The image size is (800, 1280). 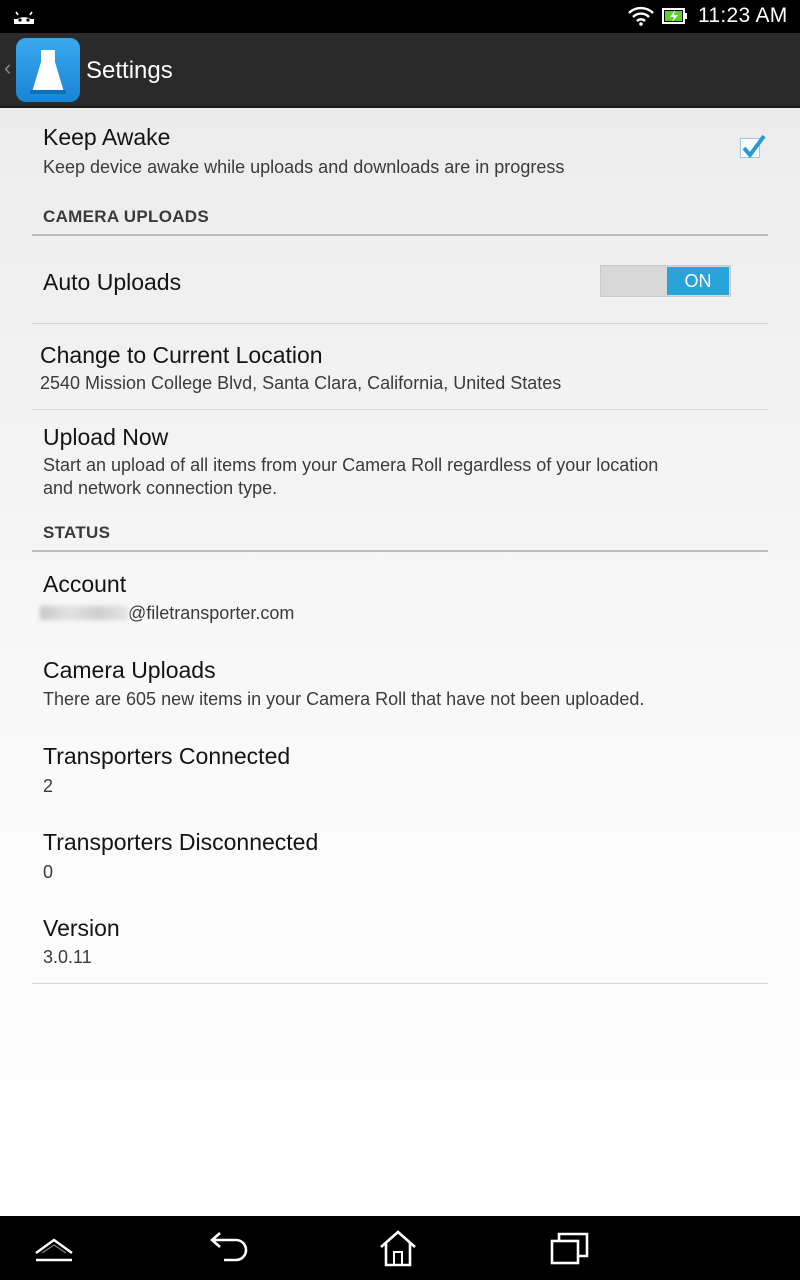 I want to click on transporters-disconnected-title: Transporters Disconnected, so click(x=181, y=842).